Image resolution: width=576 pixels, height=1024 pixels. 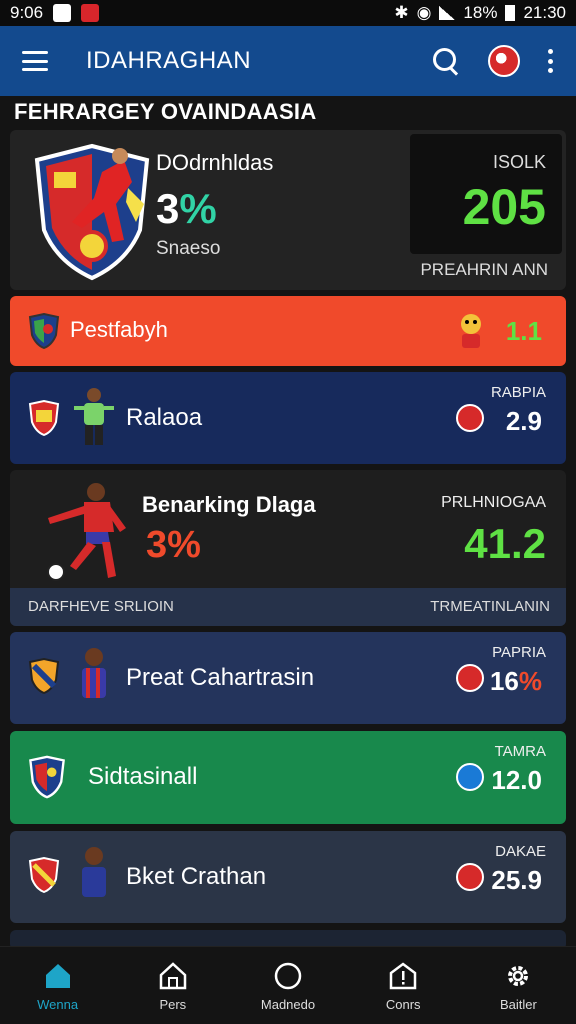 I want to click on list-item: Ralaoa RABPIA 2.9, so click(x=288, y=418).